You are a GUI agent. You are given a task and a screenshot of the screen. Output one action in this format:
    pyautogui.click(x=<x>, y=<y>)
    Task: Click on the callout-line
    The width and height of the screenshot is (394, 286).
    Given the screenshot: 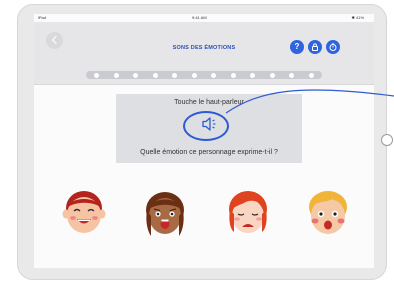 What is the action you would take?
    pyautogui.click(x=309, y=101)
    